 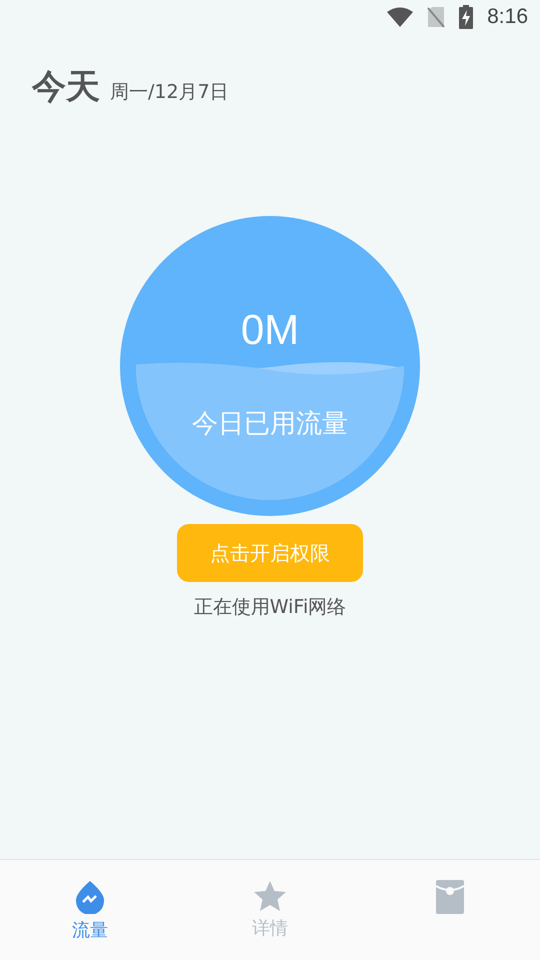 I want to click on usage-label: 今日已用流量, so click(x=270, y=424).